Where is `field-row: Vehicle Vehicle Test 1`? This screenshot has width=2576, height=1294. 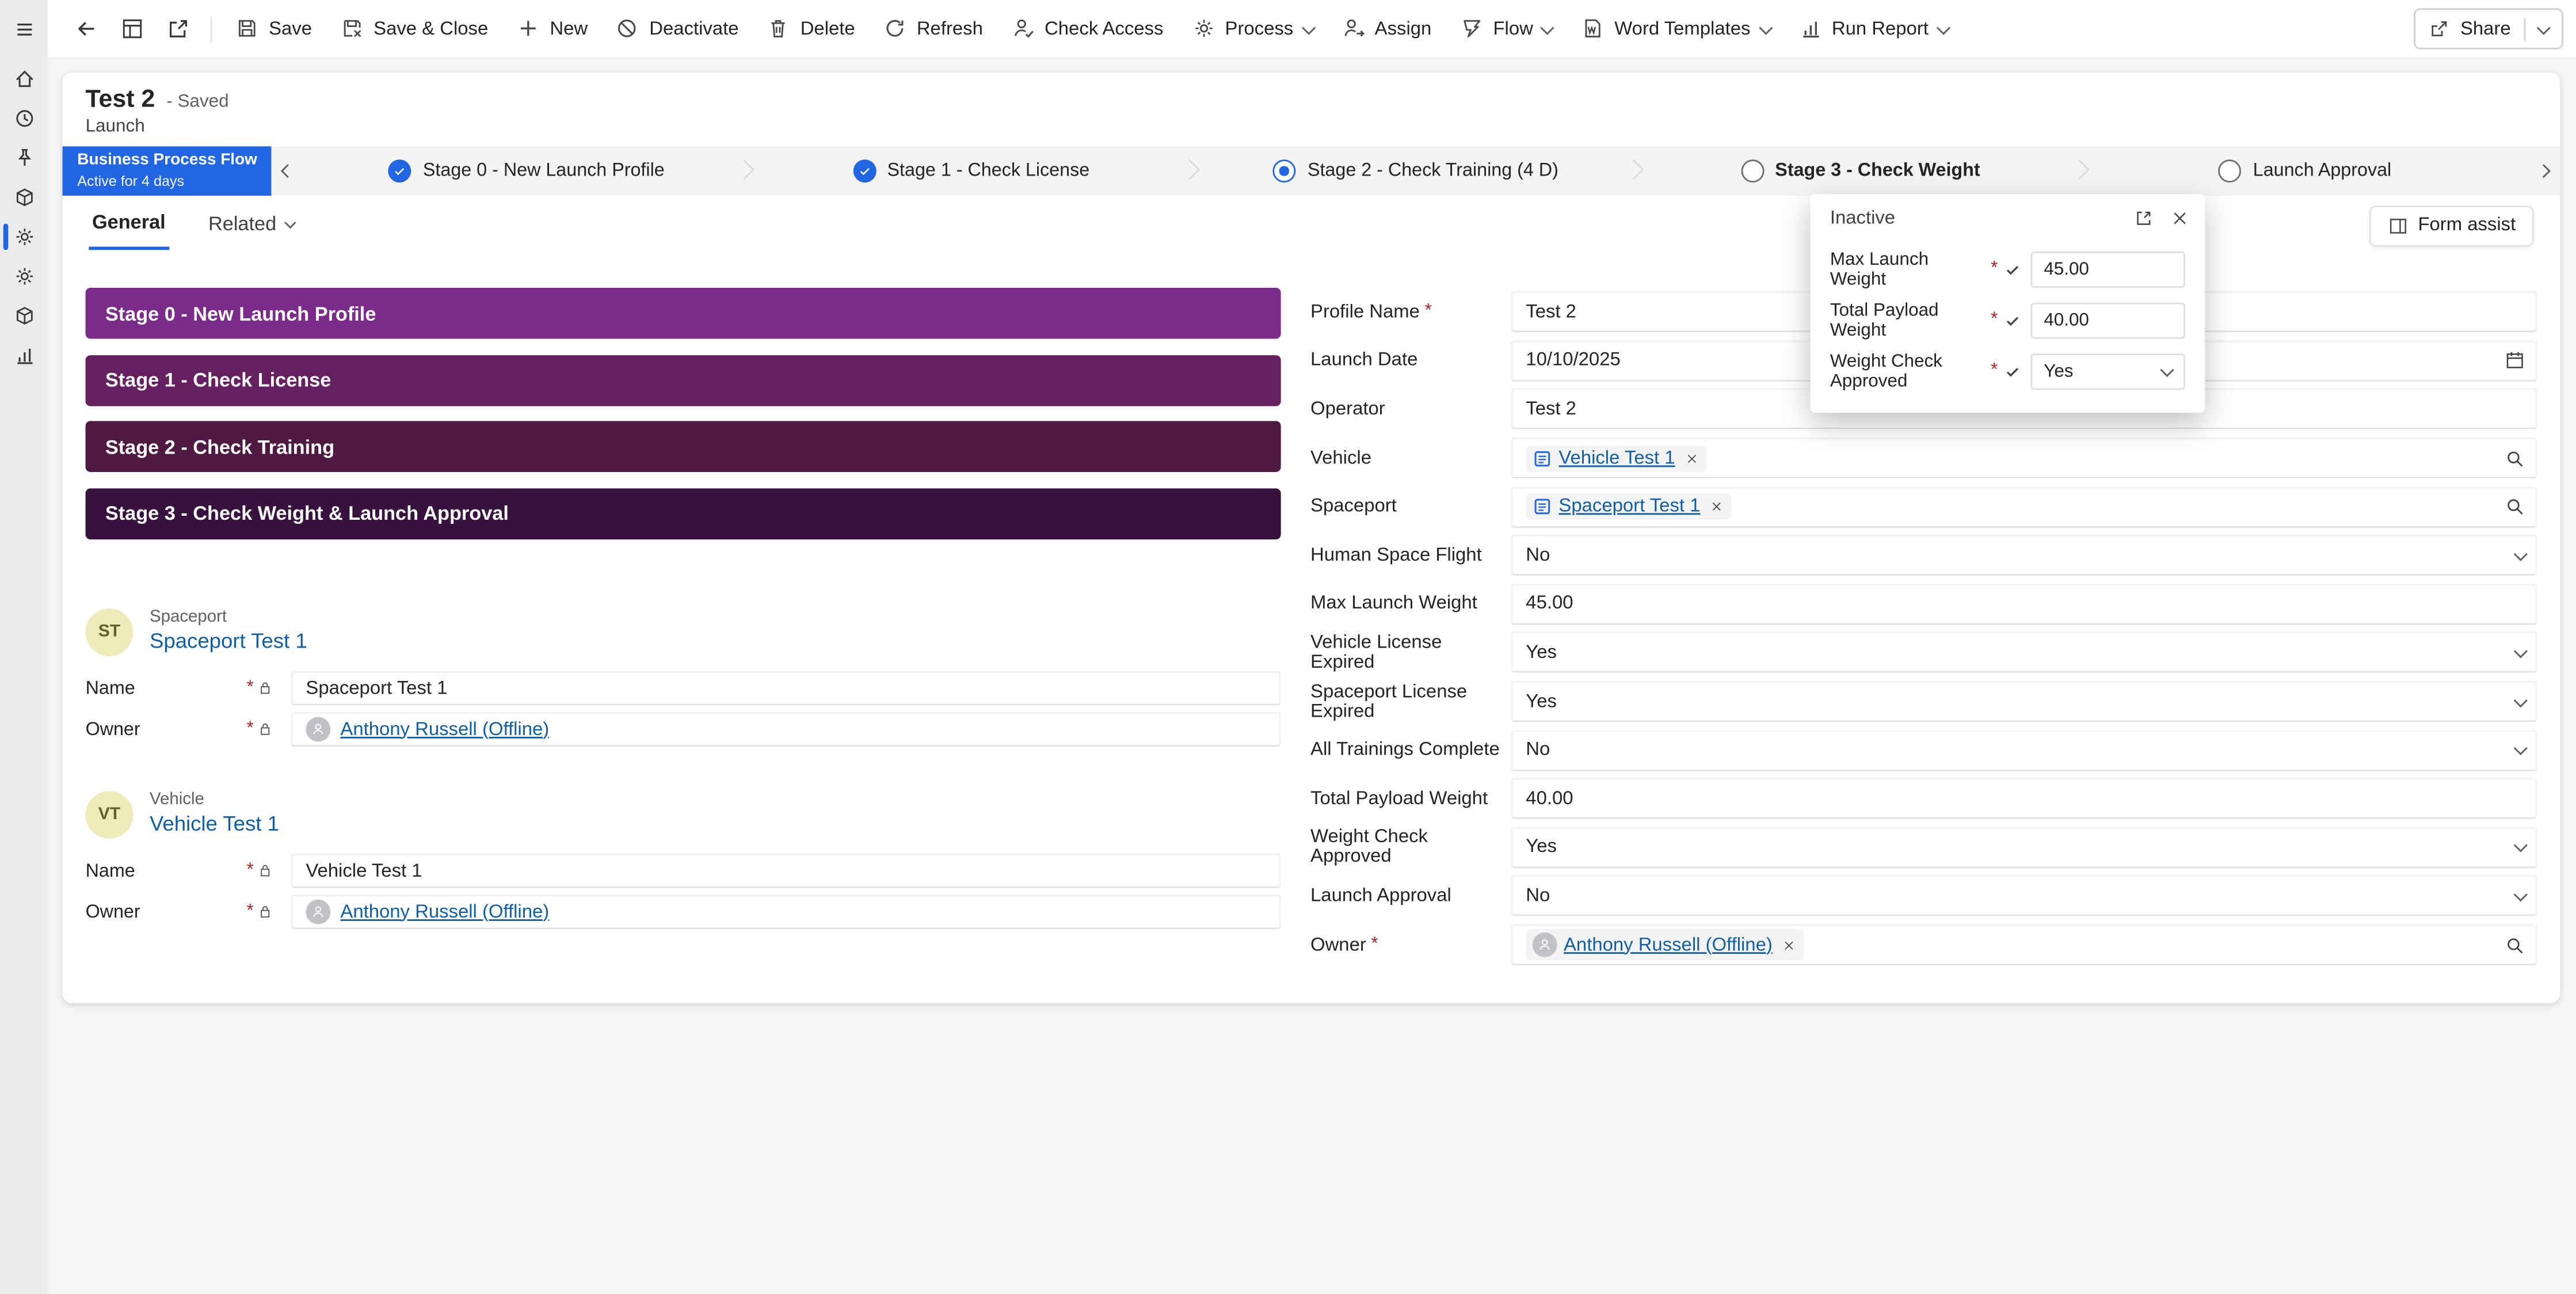
field-row: Vehicle Vehicle Test 1 is located at coordinates (1923, 458).